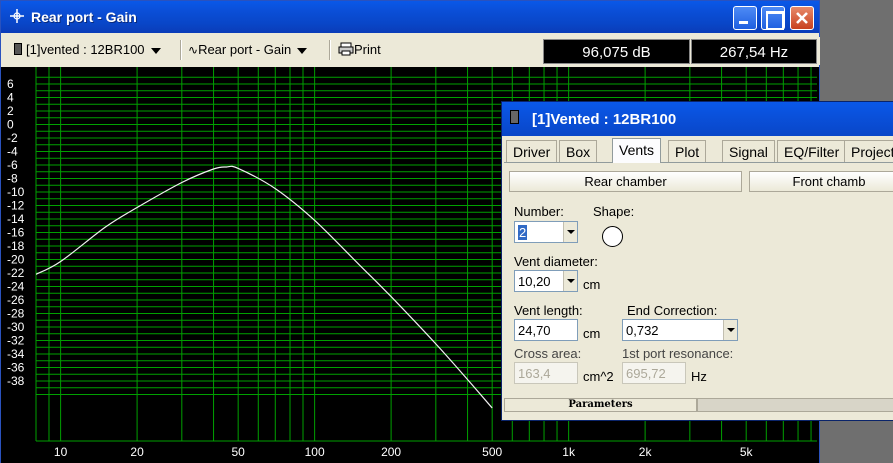 The image size is (893, 463). I want to click on x-tick-label: 20, so click(137, 452).